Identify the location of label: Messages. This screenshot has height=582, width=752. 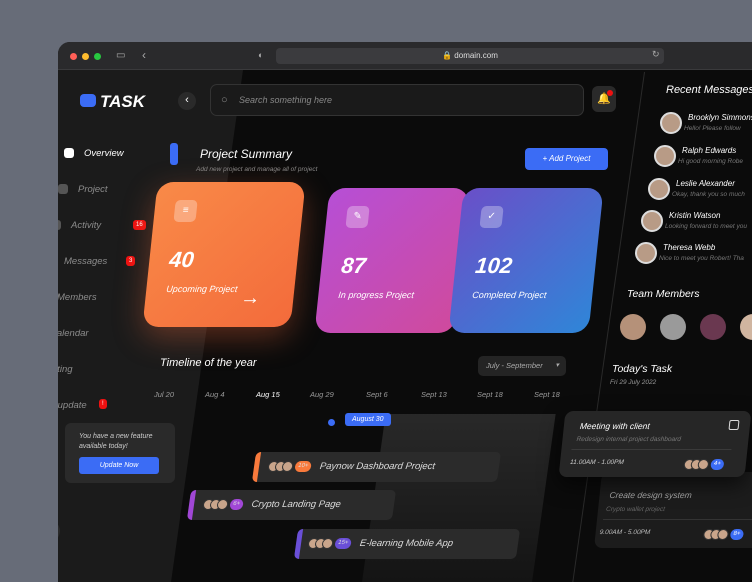
(86, 261).